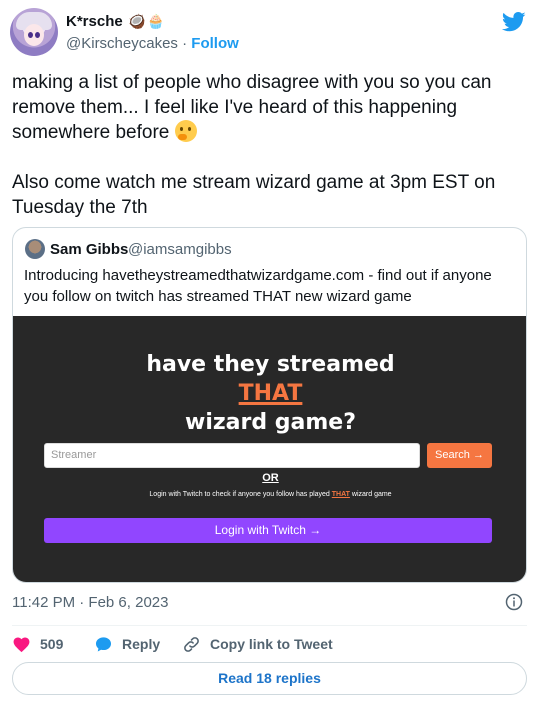  Describe the element at coordinates (21, 644) in the screenshot. I see `heart-icon` at that location.